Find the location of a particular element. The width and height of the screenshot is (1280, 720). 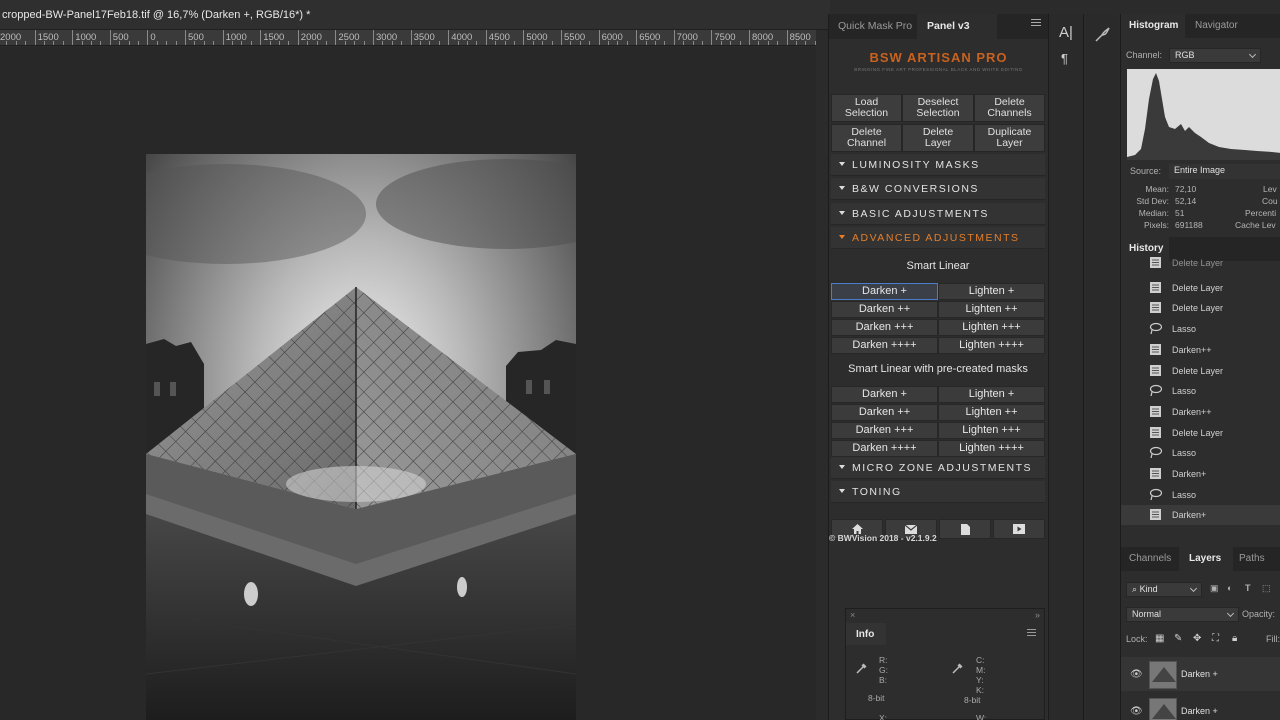

video-button is located at coordinates (1019, 529).